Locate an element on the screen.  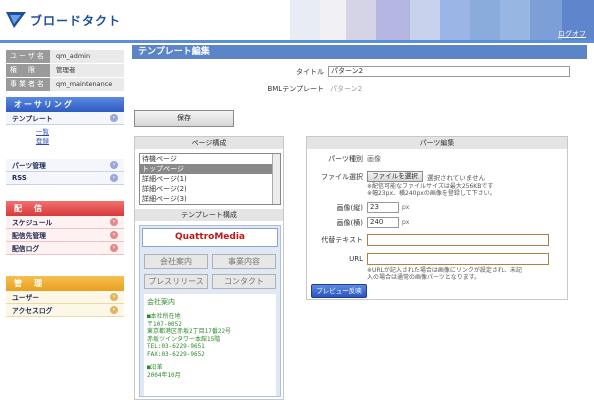
logo: ブロードタクト is located at coordinates (63, 20).